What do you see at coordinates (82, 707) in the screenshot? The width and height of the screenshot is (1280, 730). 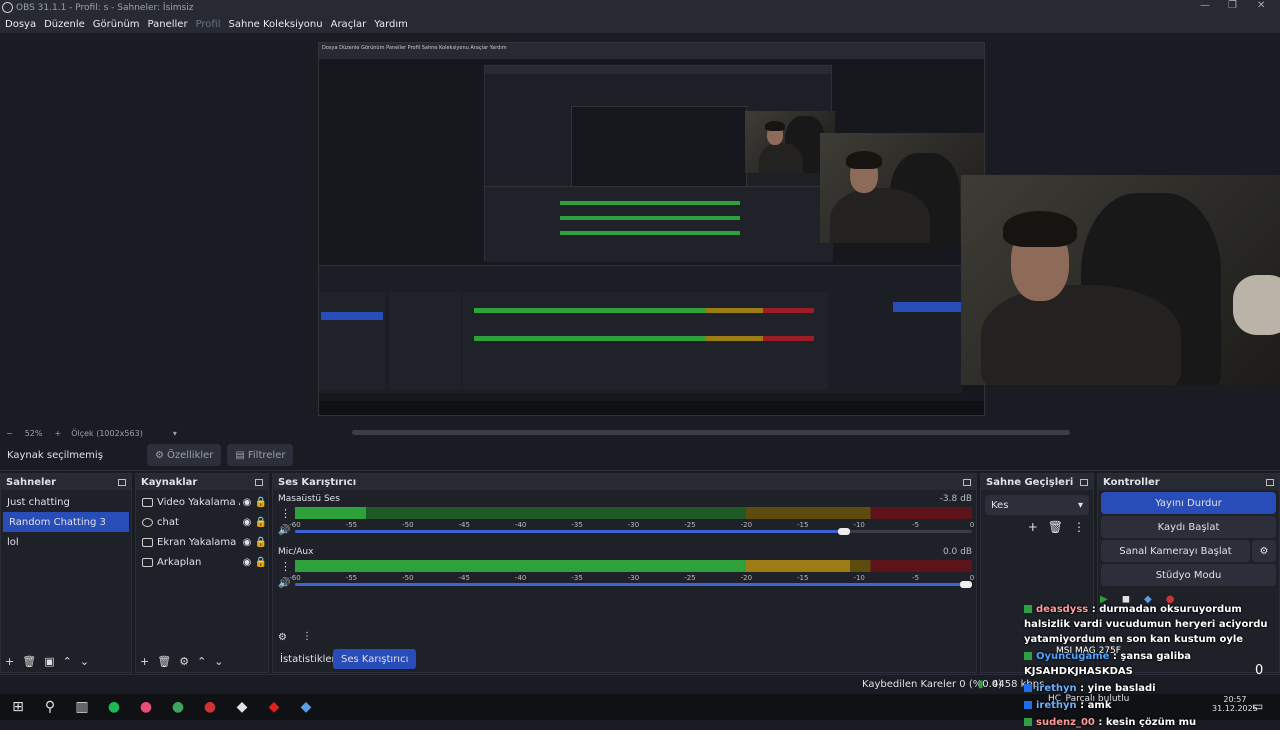 I see `task-view-icon: ▥` at bounding box center [82, 707].